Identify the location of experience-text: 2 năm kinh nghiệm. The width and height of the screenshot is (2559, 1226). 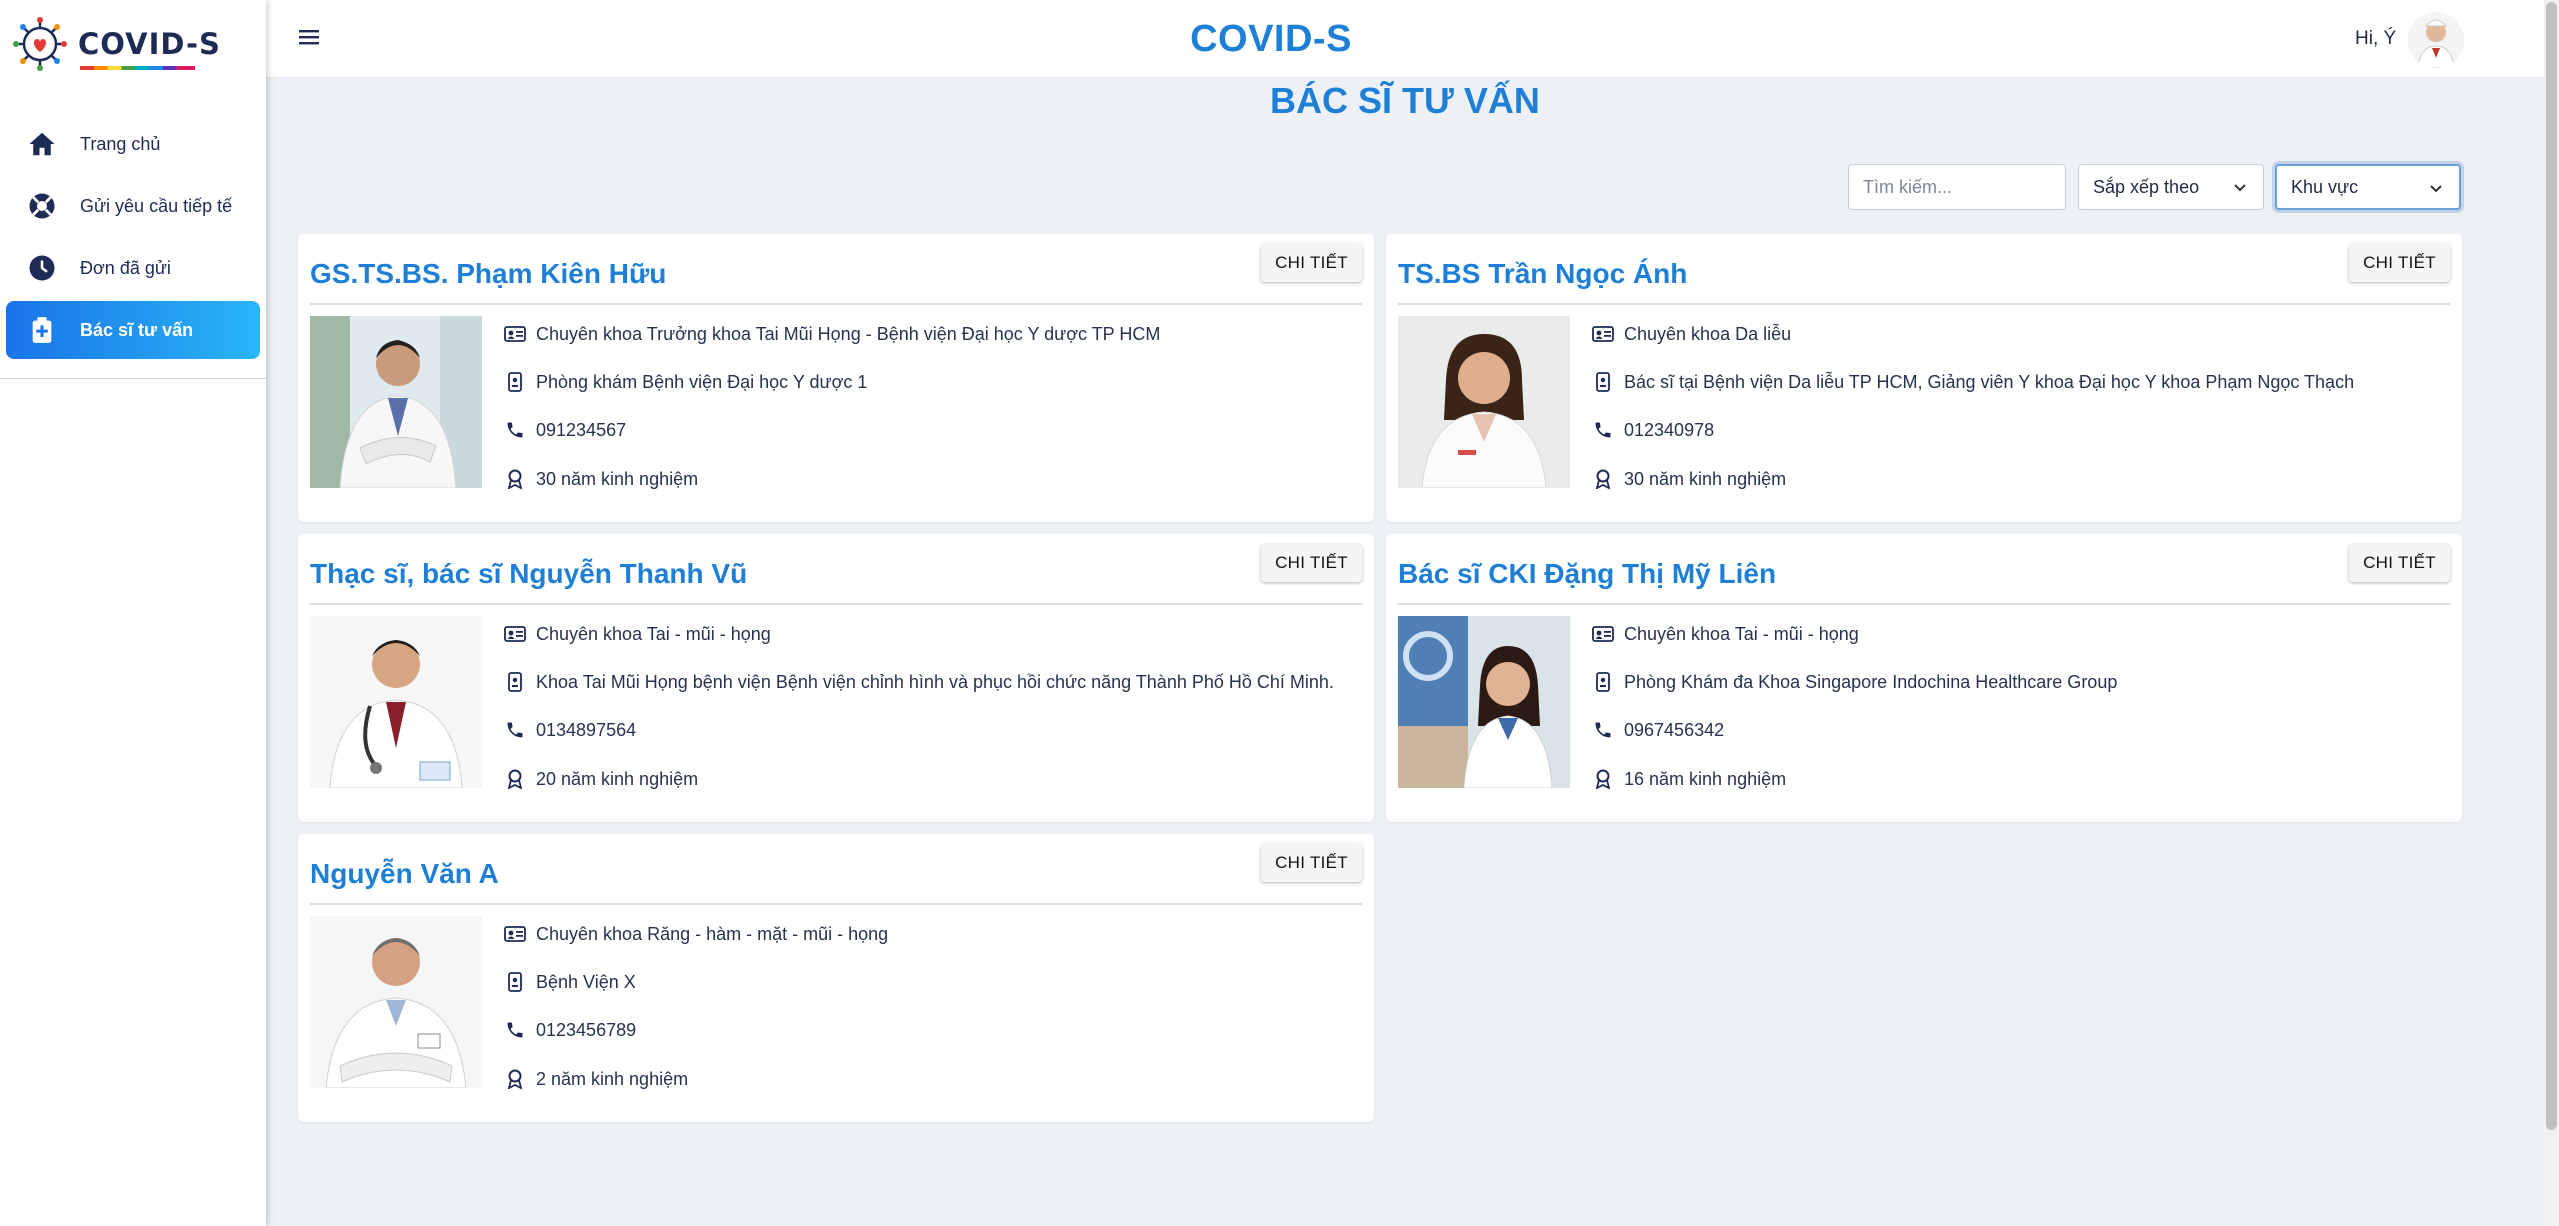
(612, 1078).